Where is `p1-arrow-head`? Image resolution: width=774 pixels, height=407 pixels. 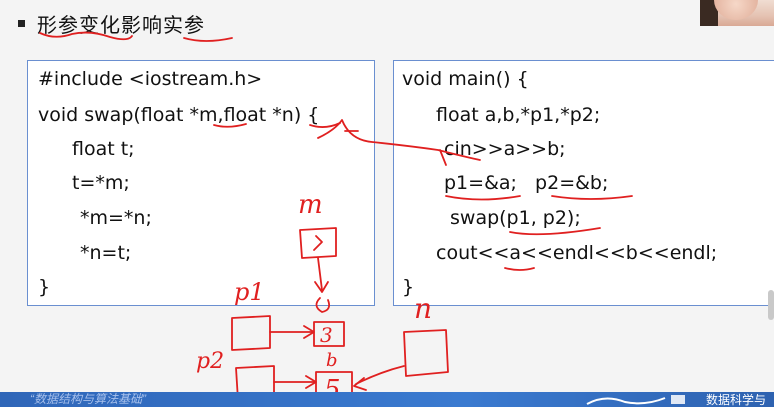
p1-arrow-head is located at coordinates (309, 332).